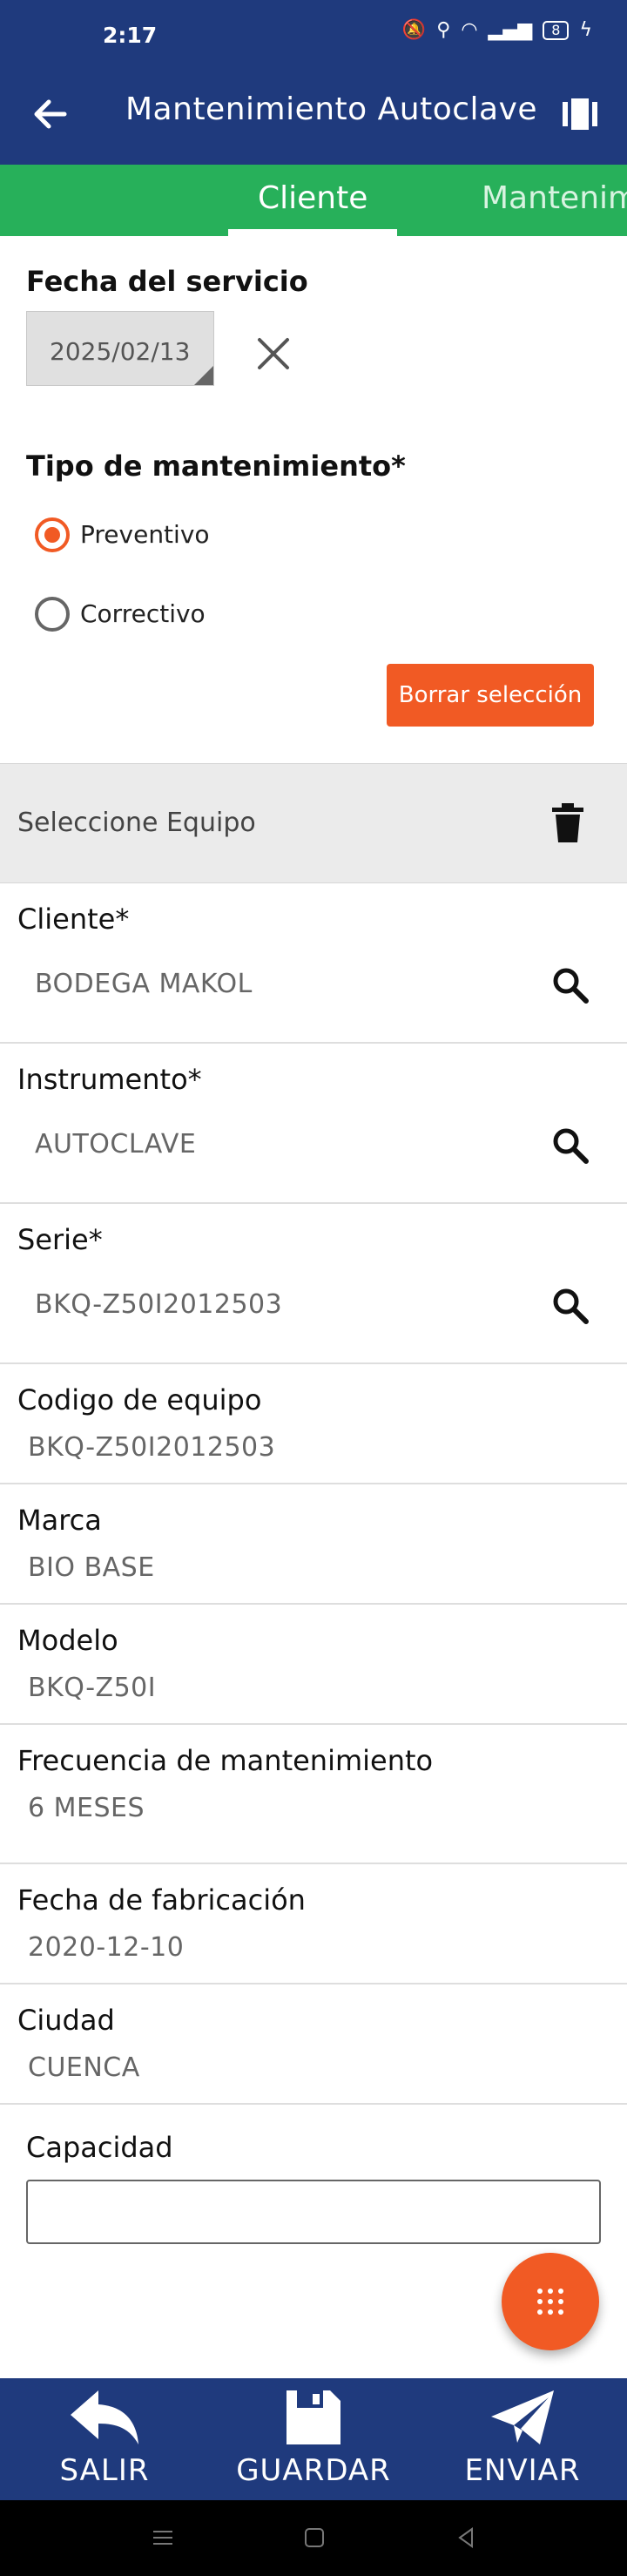 The height and width of the screenshot is (2576, 627). I want to click on back-triangle-icon, so click(466, 2538).